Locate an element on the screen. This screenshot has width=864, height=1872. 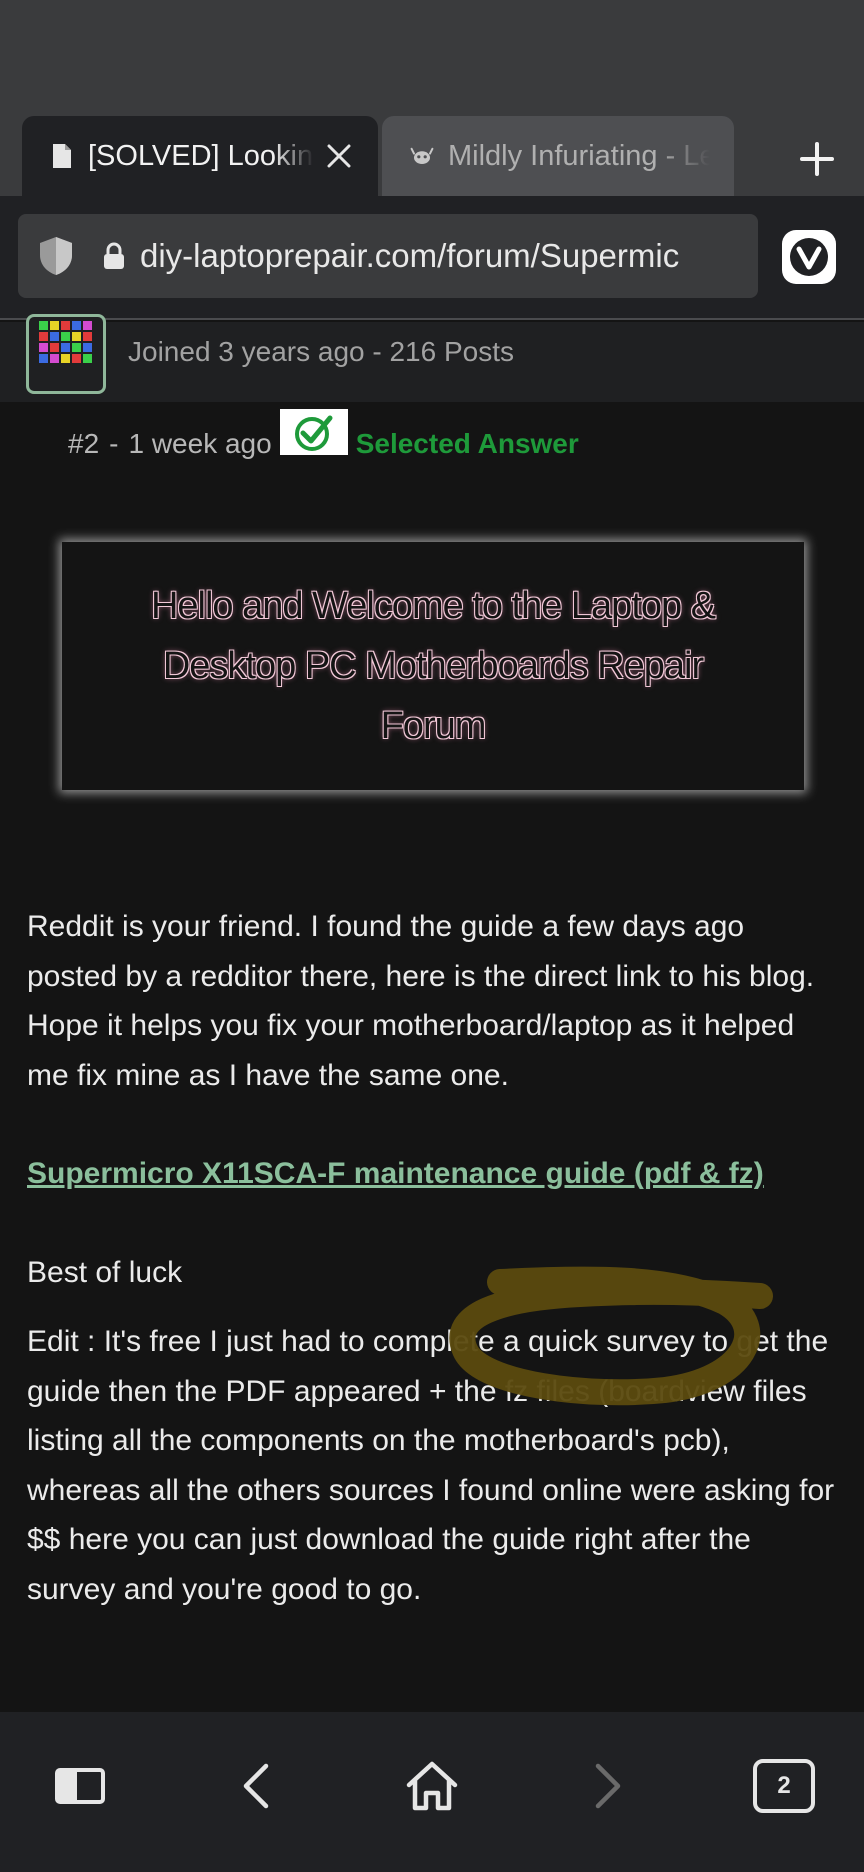
post-sign-off: Best of luck is located at coordinates (105, 1272).